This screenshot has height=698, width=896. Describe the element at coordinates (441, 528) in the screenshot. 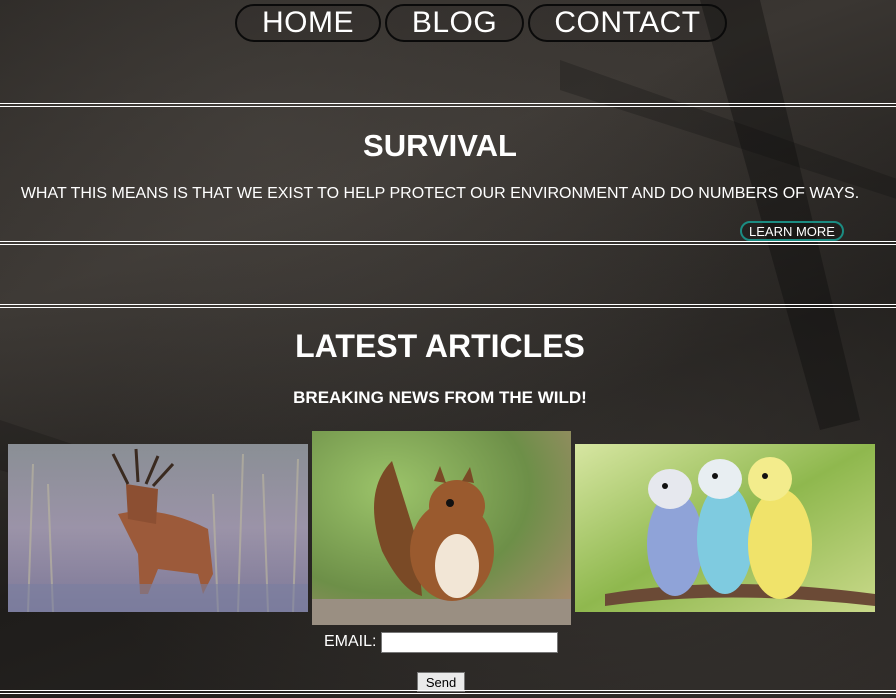

I see `squirrel-photo` at that location.